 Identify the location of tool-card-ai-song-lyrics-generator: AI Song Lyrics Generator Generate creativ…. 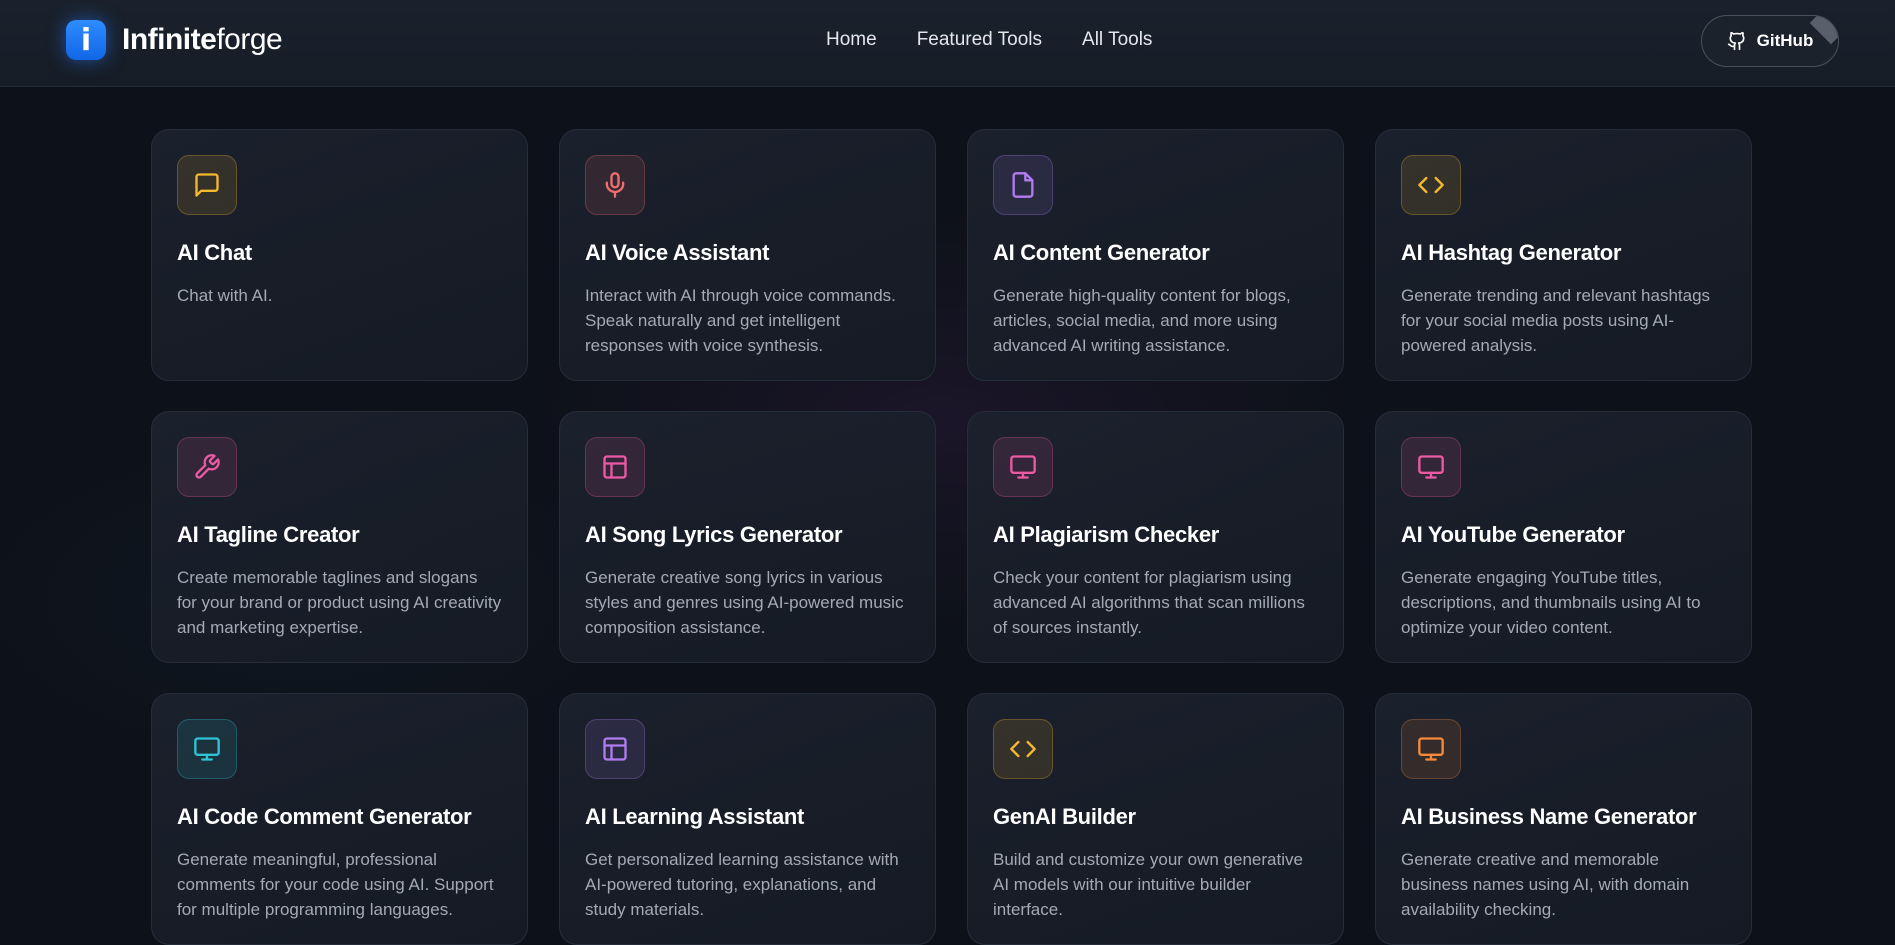
(747, 537).